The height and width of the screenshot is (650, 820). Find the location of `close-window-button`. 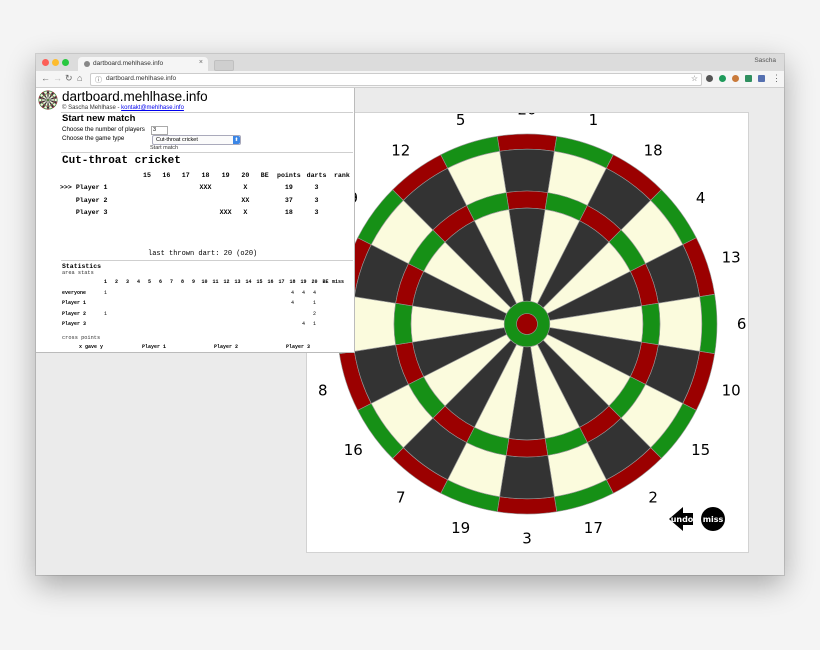

close-window-button is located at coordinates (45, 62).